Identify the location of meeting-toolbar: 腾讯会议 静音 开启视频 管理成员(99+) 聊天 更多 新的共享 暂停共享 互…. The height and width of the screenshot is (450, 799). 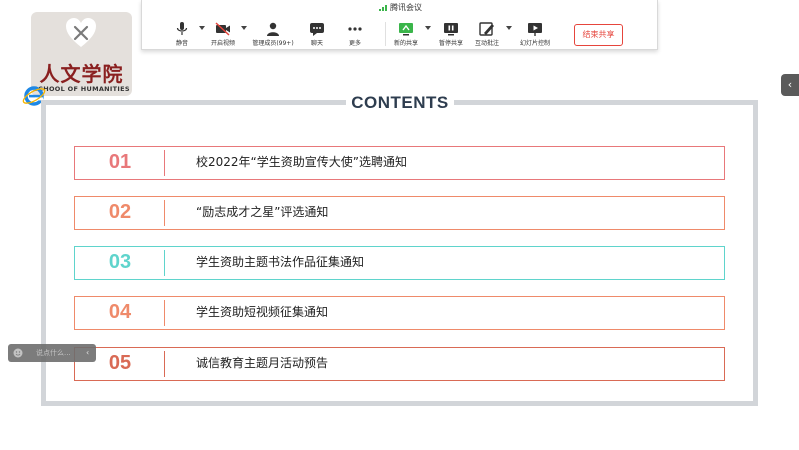
(399, 25).